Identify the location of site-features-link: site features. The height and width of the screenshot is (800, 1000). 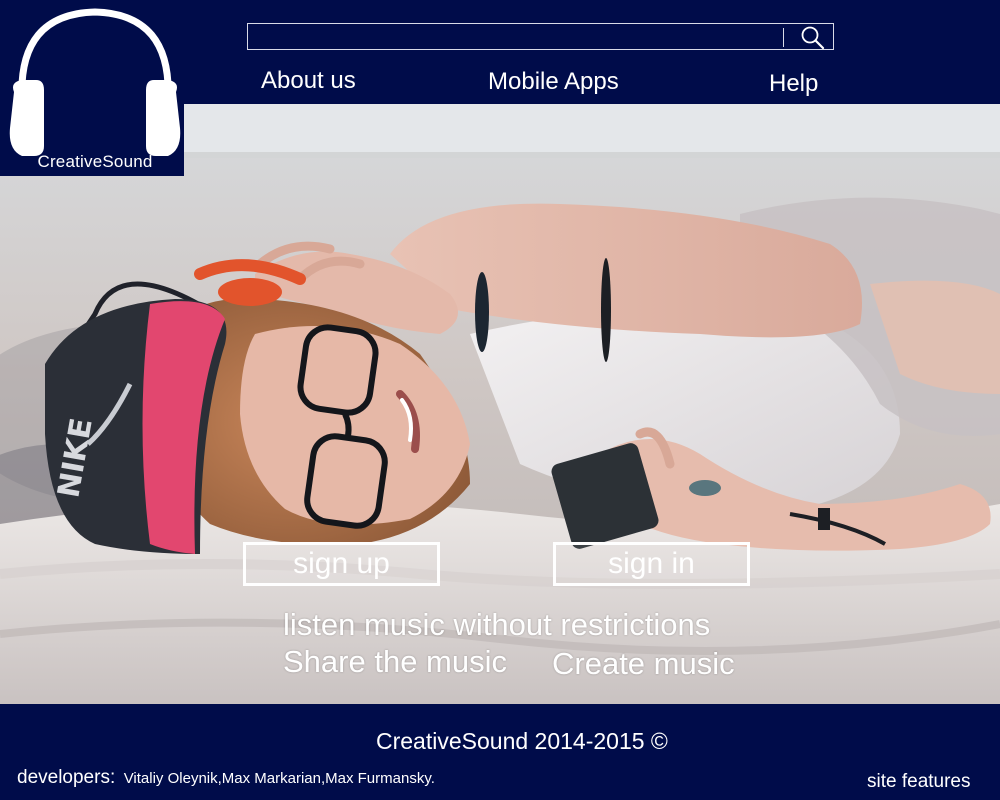
(919, 782).